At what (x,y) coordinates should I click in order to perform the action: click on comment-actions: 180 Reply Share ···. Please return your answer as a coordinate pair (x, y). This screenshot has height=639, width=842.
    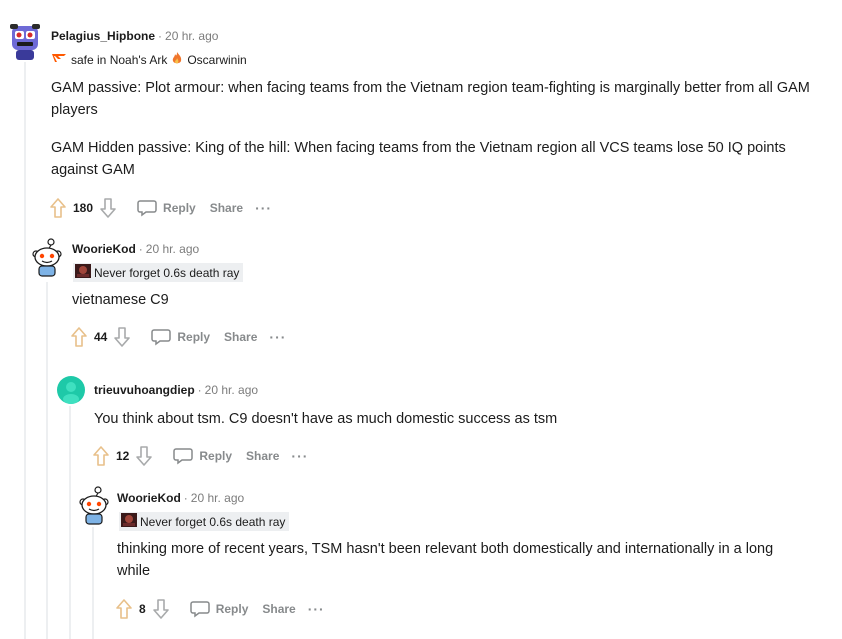
    Looking at the image, I should click on (160, 208).